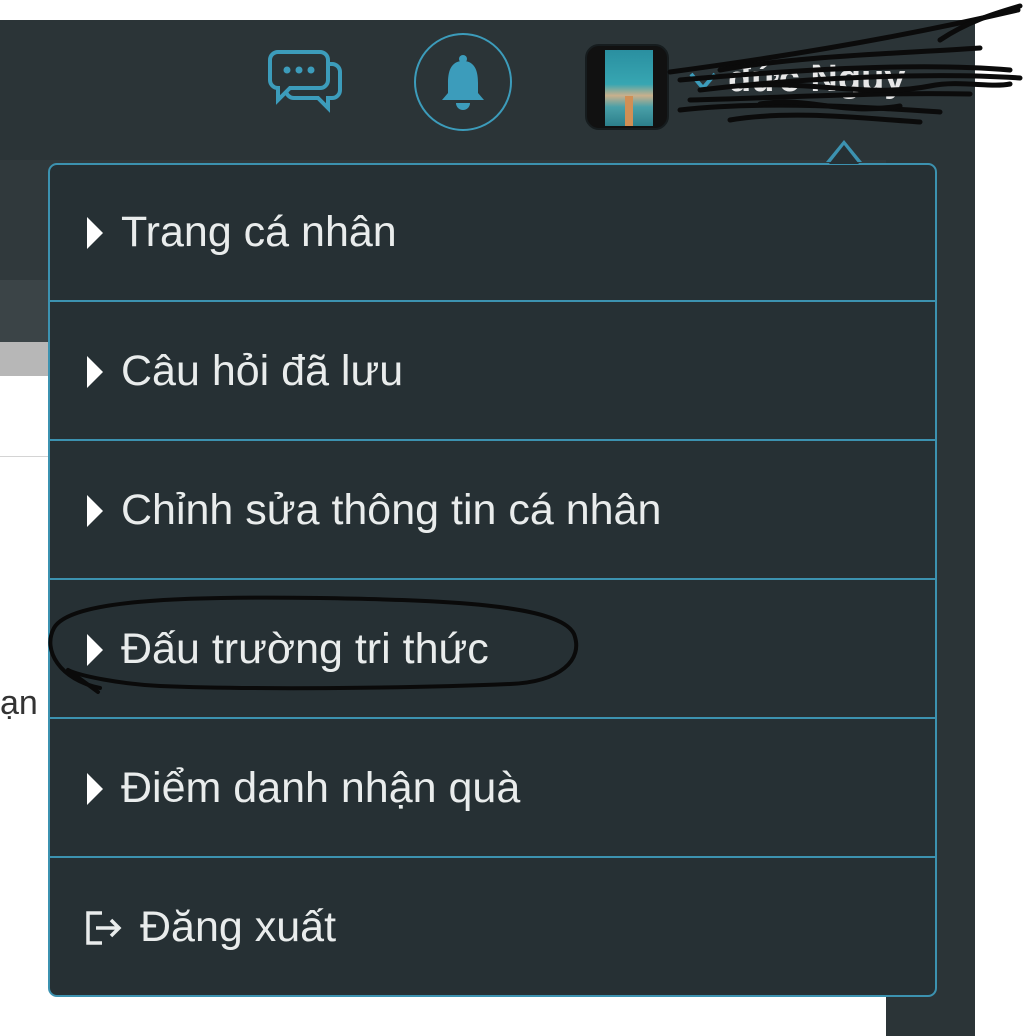 The image size is (1024, 1036). I want to click on avatar-image-detail, so click(629, 111).